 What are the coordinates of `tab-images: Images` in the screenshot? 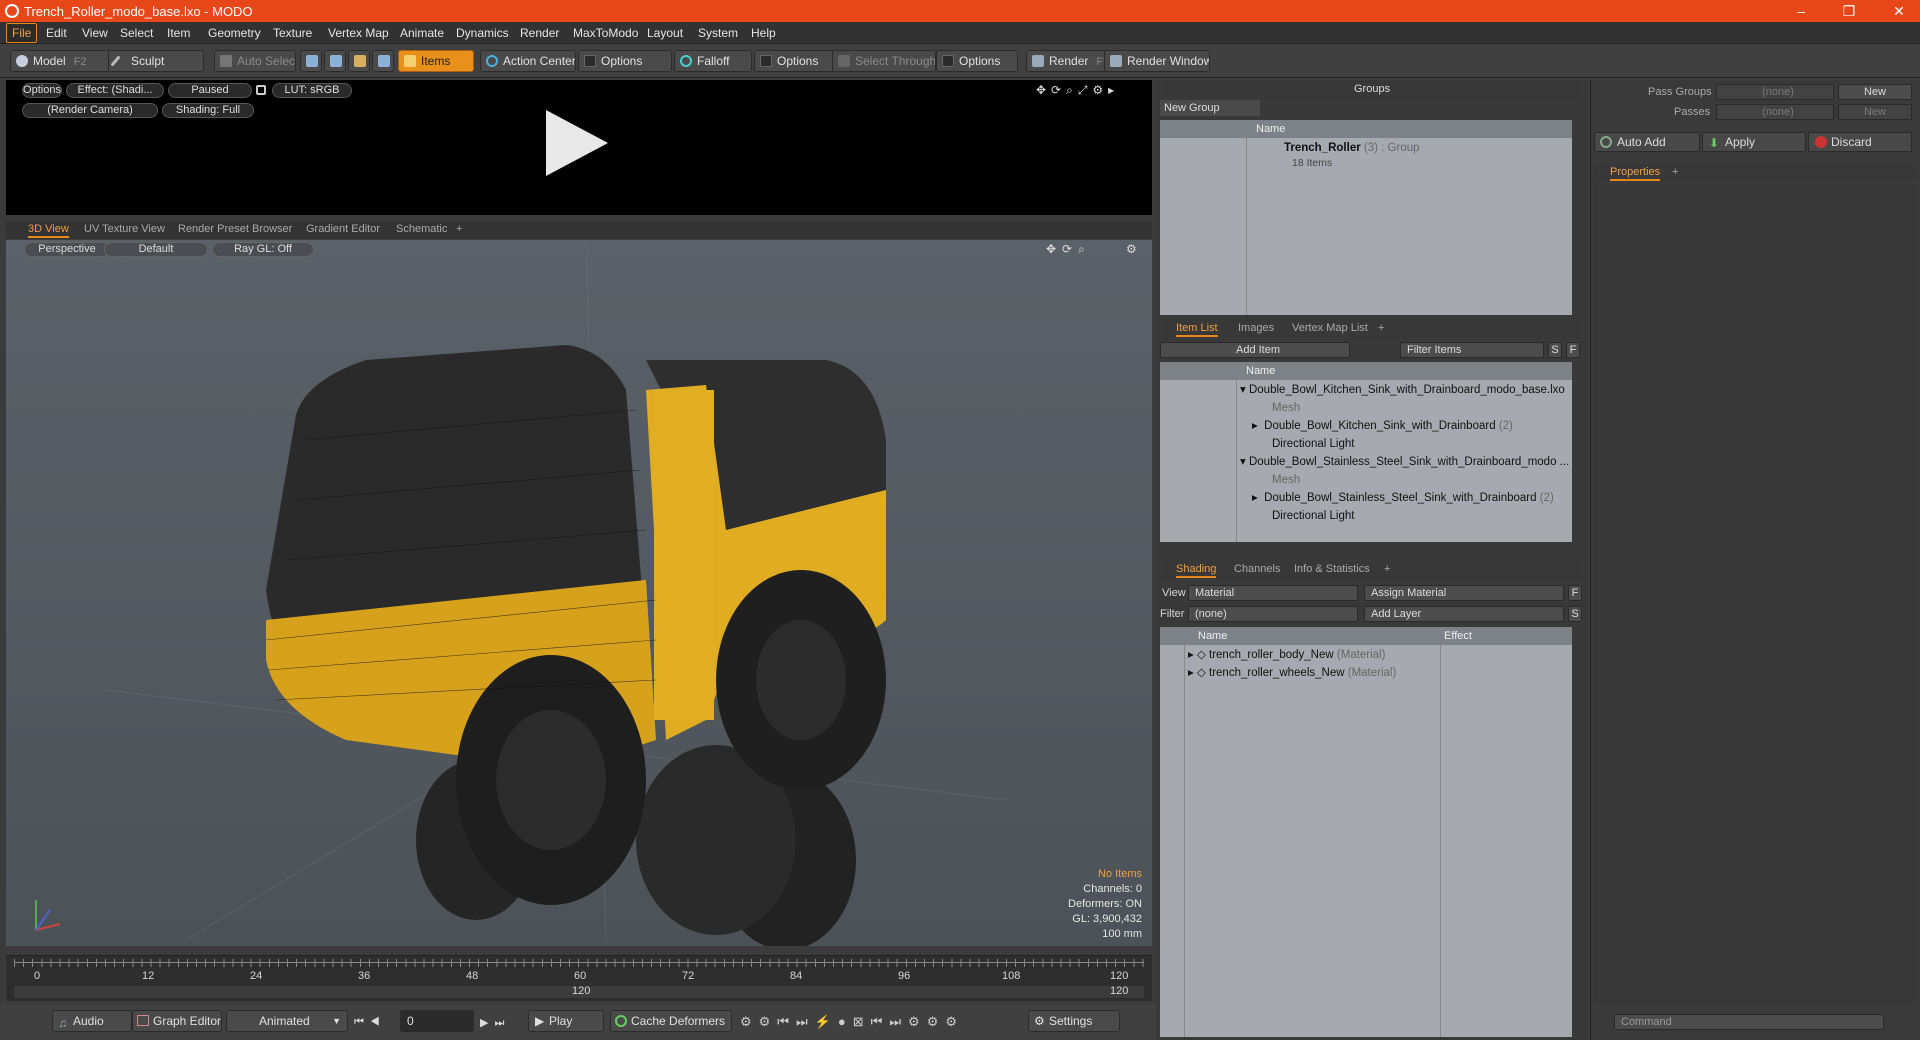 It's located at (1256, 328).